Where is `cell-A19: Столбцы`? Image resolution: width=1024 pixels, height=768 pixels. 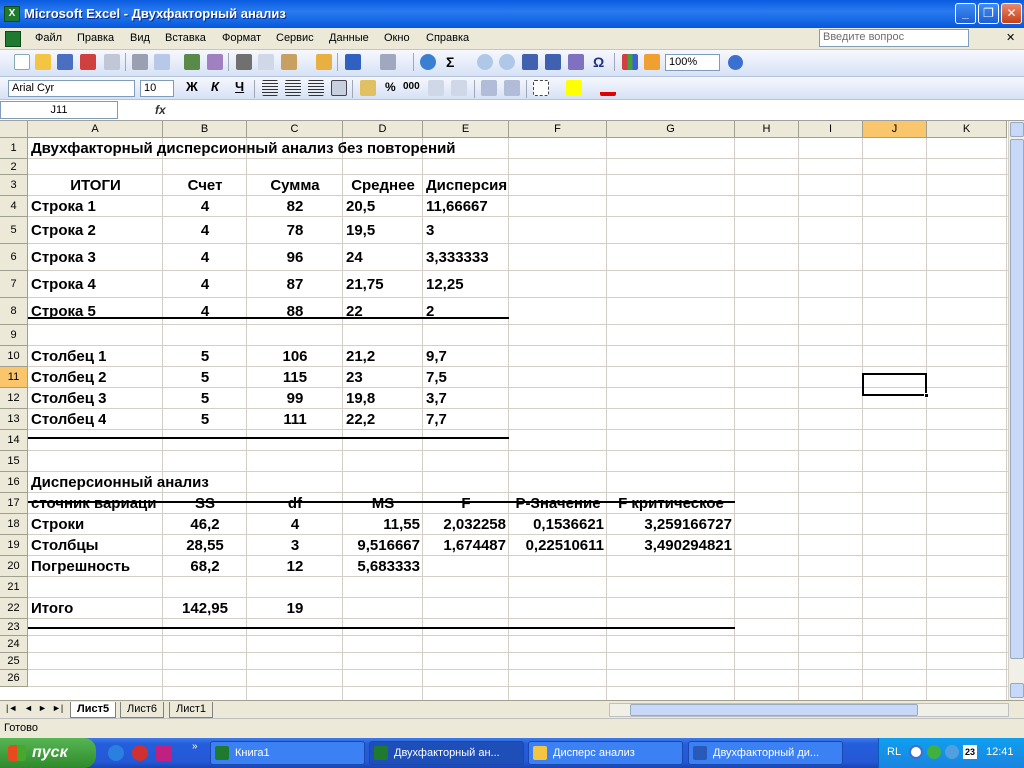
cell-A19: Столбцы is located at coordinates (64, 546).